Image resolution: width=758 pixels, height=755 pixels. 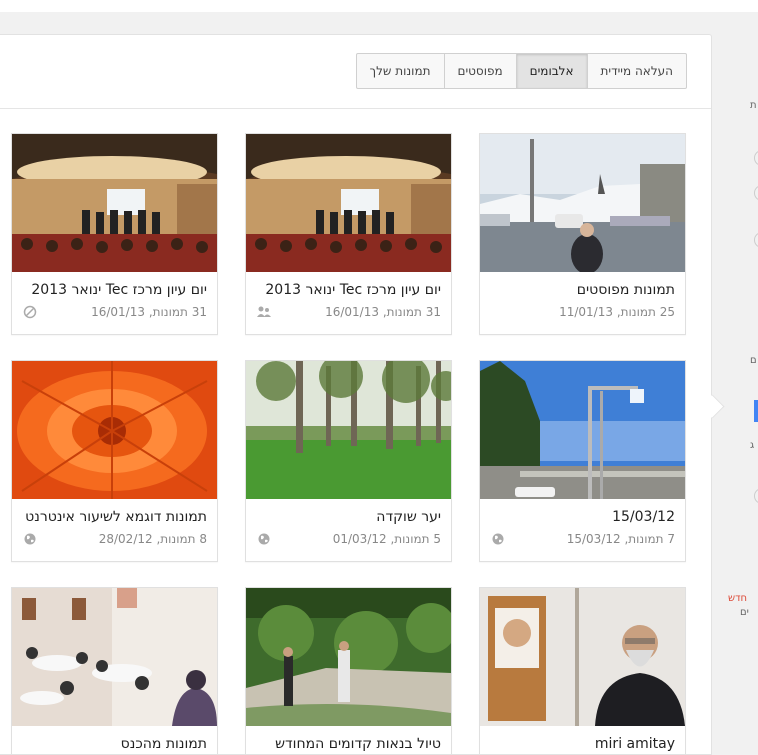 What do you see at coordinates (737, 598) in the screenshot?
I see `new-label: חדש` at bounding box center [737, 598].